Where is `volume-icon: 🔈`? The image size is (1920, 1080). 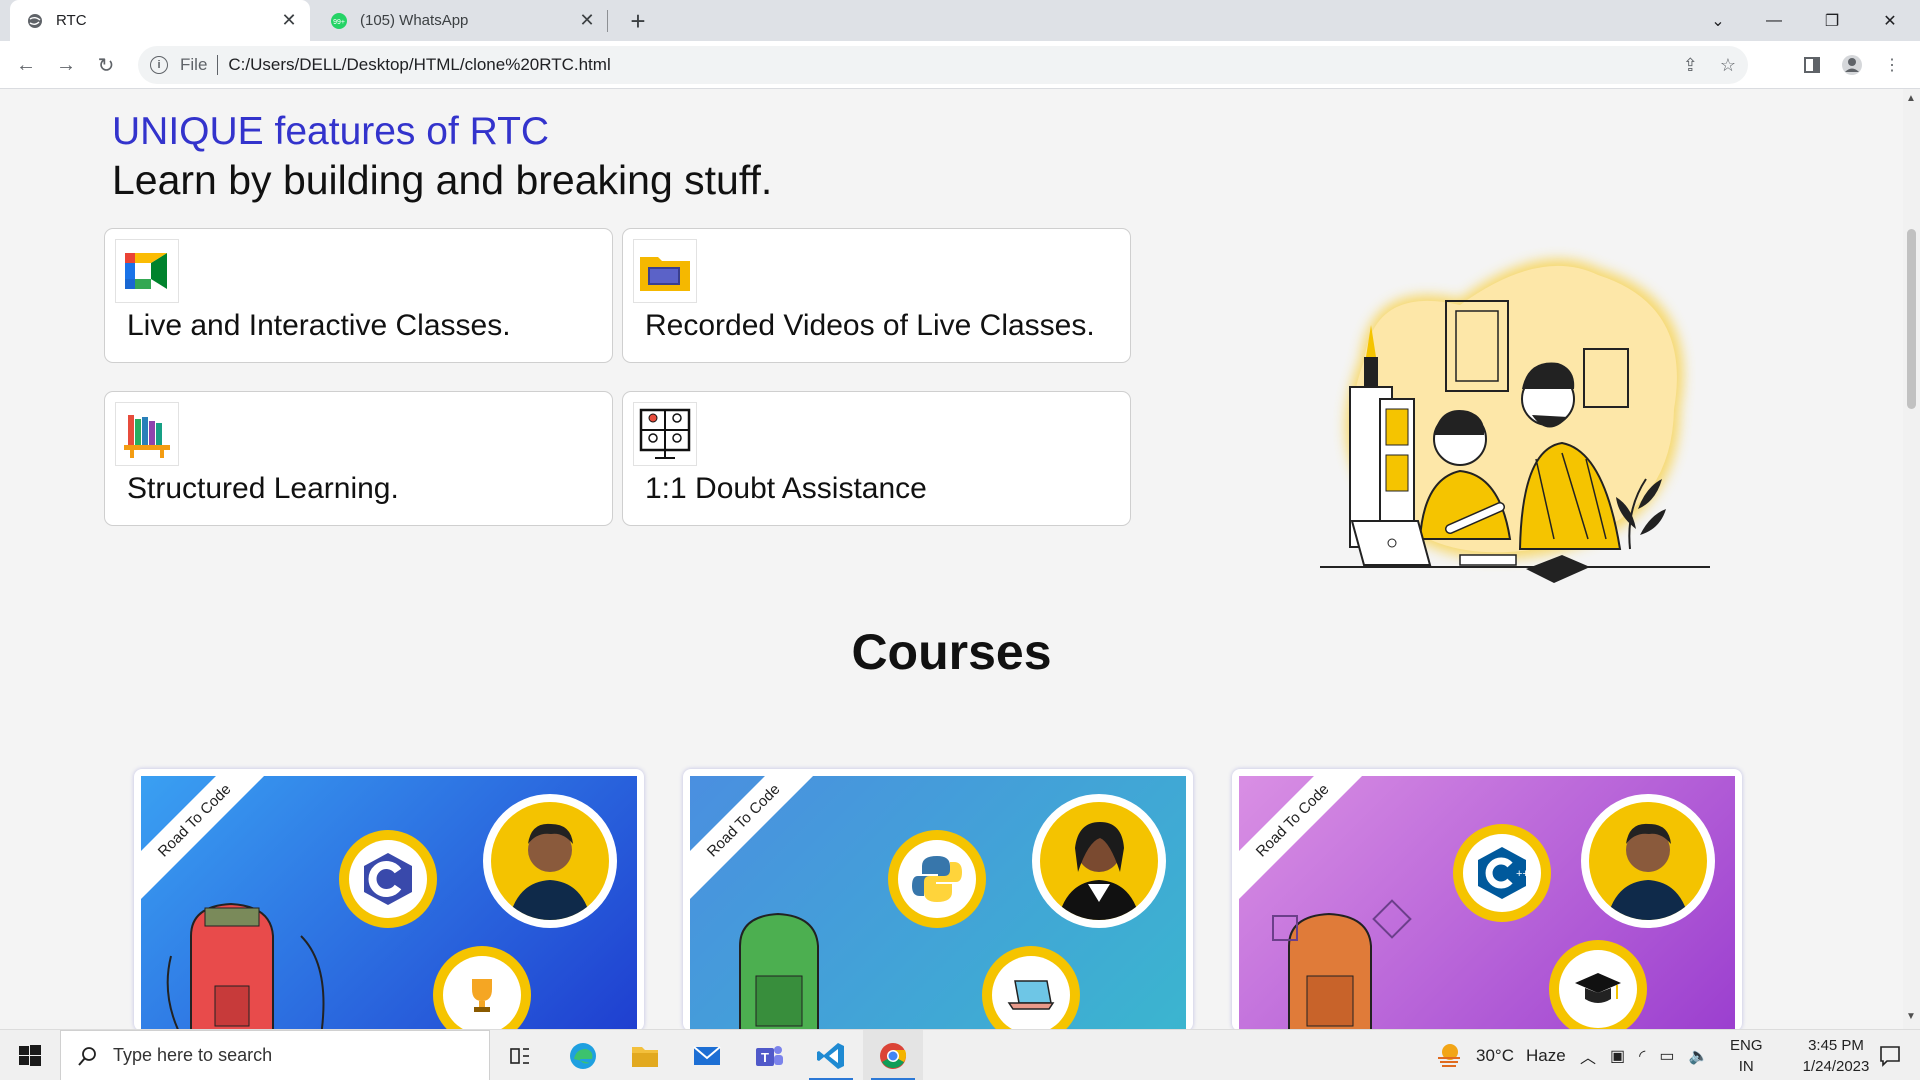
volume-icon: 🔈 is located at coordinates (1698, 1056).